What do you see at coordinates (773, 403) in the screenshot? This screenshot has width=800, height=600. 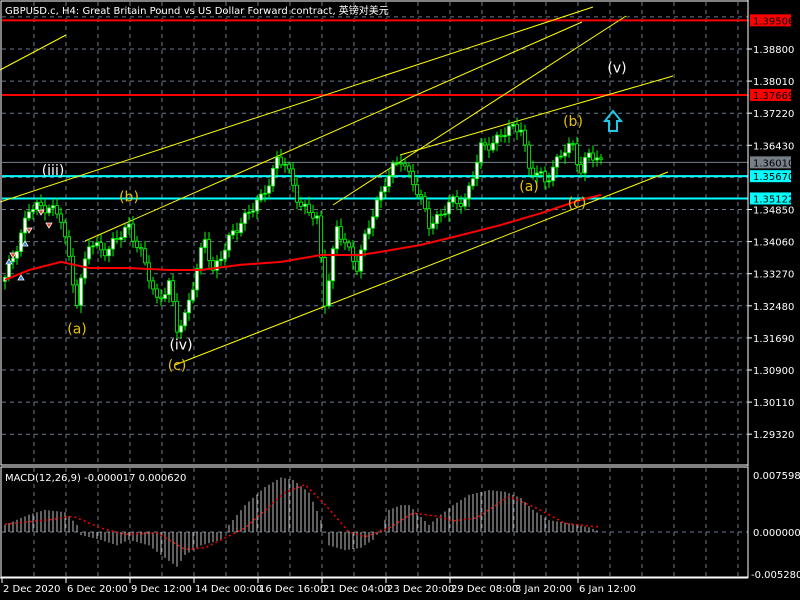 I see `price-tick-label: 1.30110` at bounding box center [773, 403].